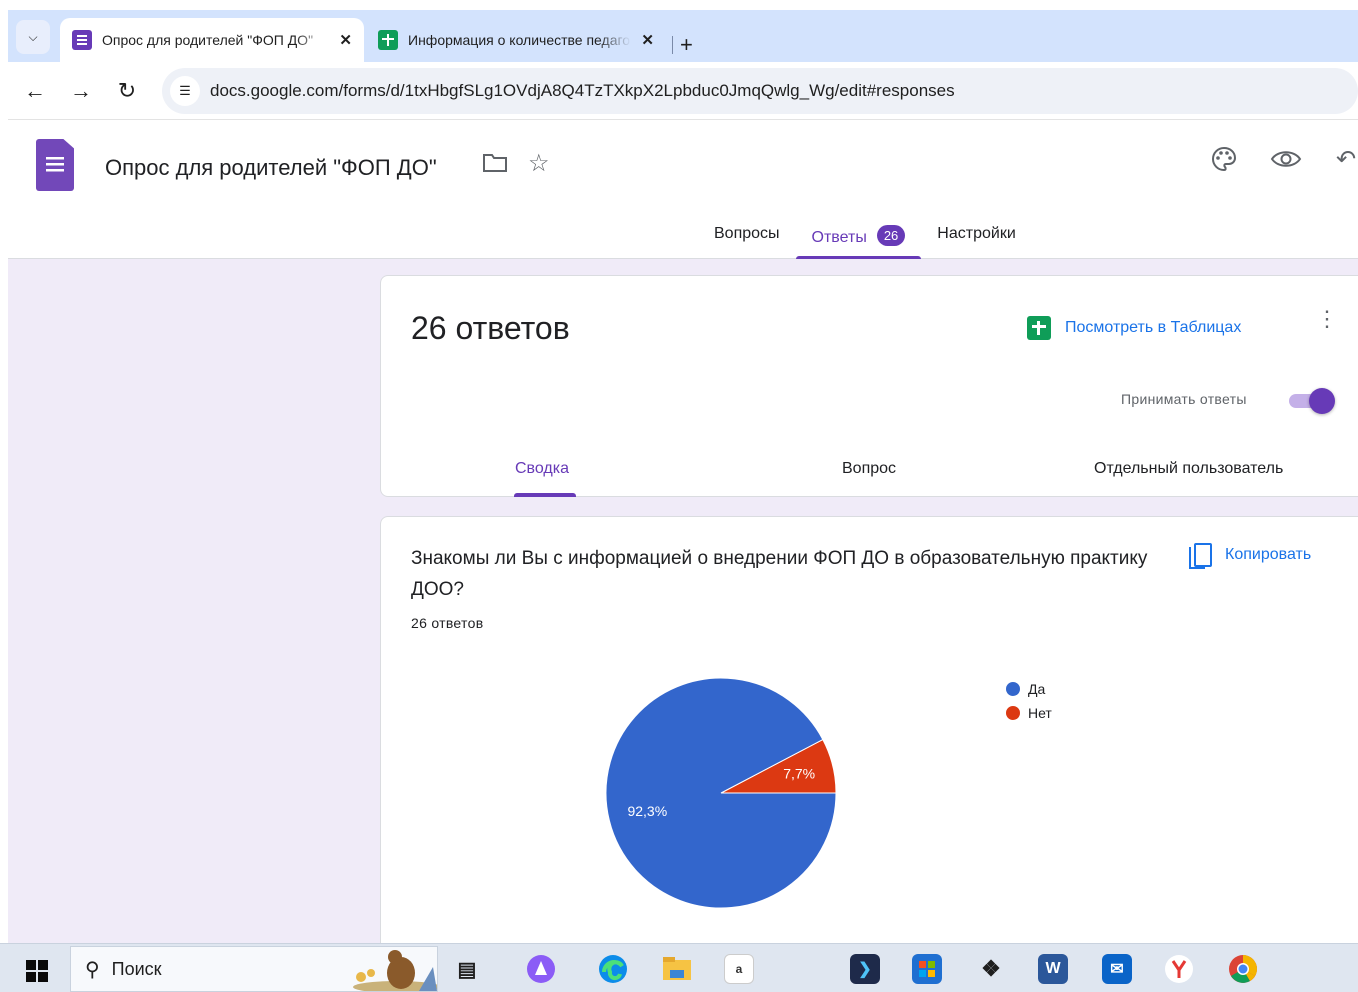 The width and height of the screenshot is (1358, 992). Describe the element at coordinates (542, 469) in the screenshot. I see `subtab-summary: Сводка` at that location.